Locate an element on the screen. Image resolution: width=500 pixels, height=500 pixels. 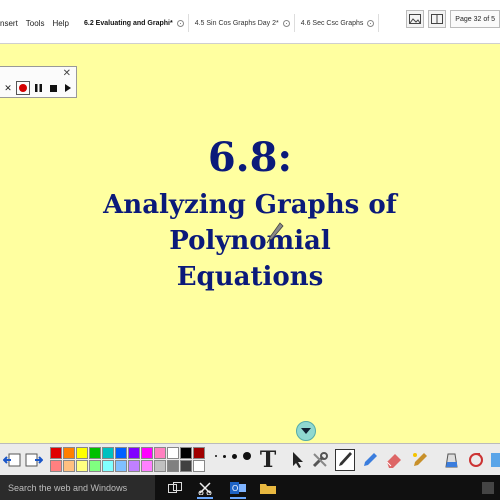
tab-sec-csc-graphs: 4.6 Sec Csc Graphs is located at coordinates (338, 23).